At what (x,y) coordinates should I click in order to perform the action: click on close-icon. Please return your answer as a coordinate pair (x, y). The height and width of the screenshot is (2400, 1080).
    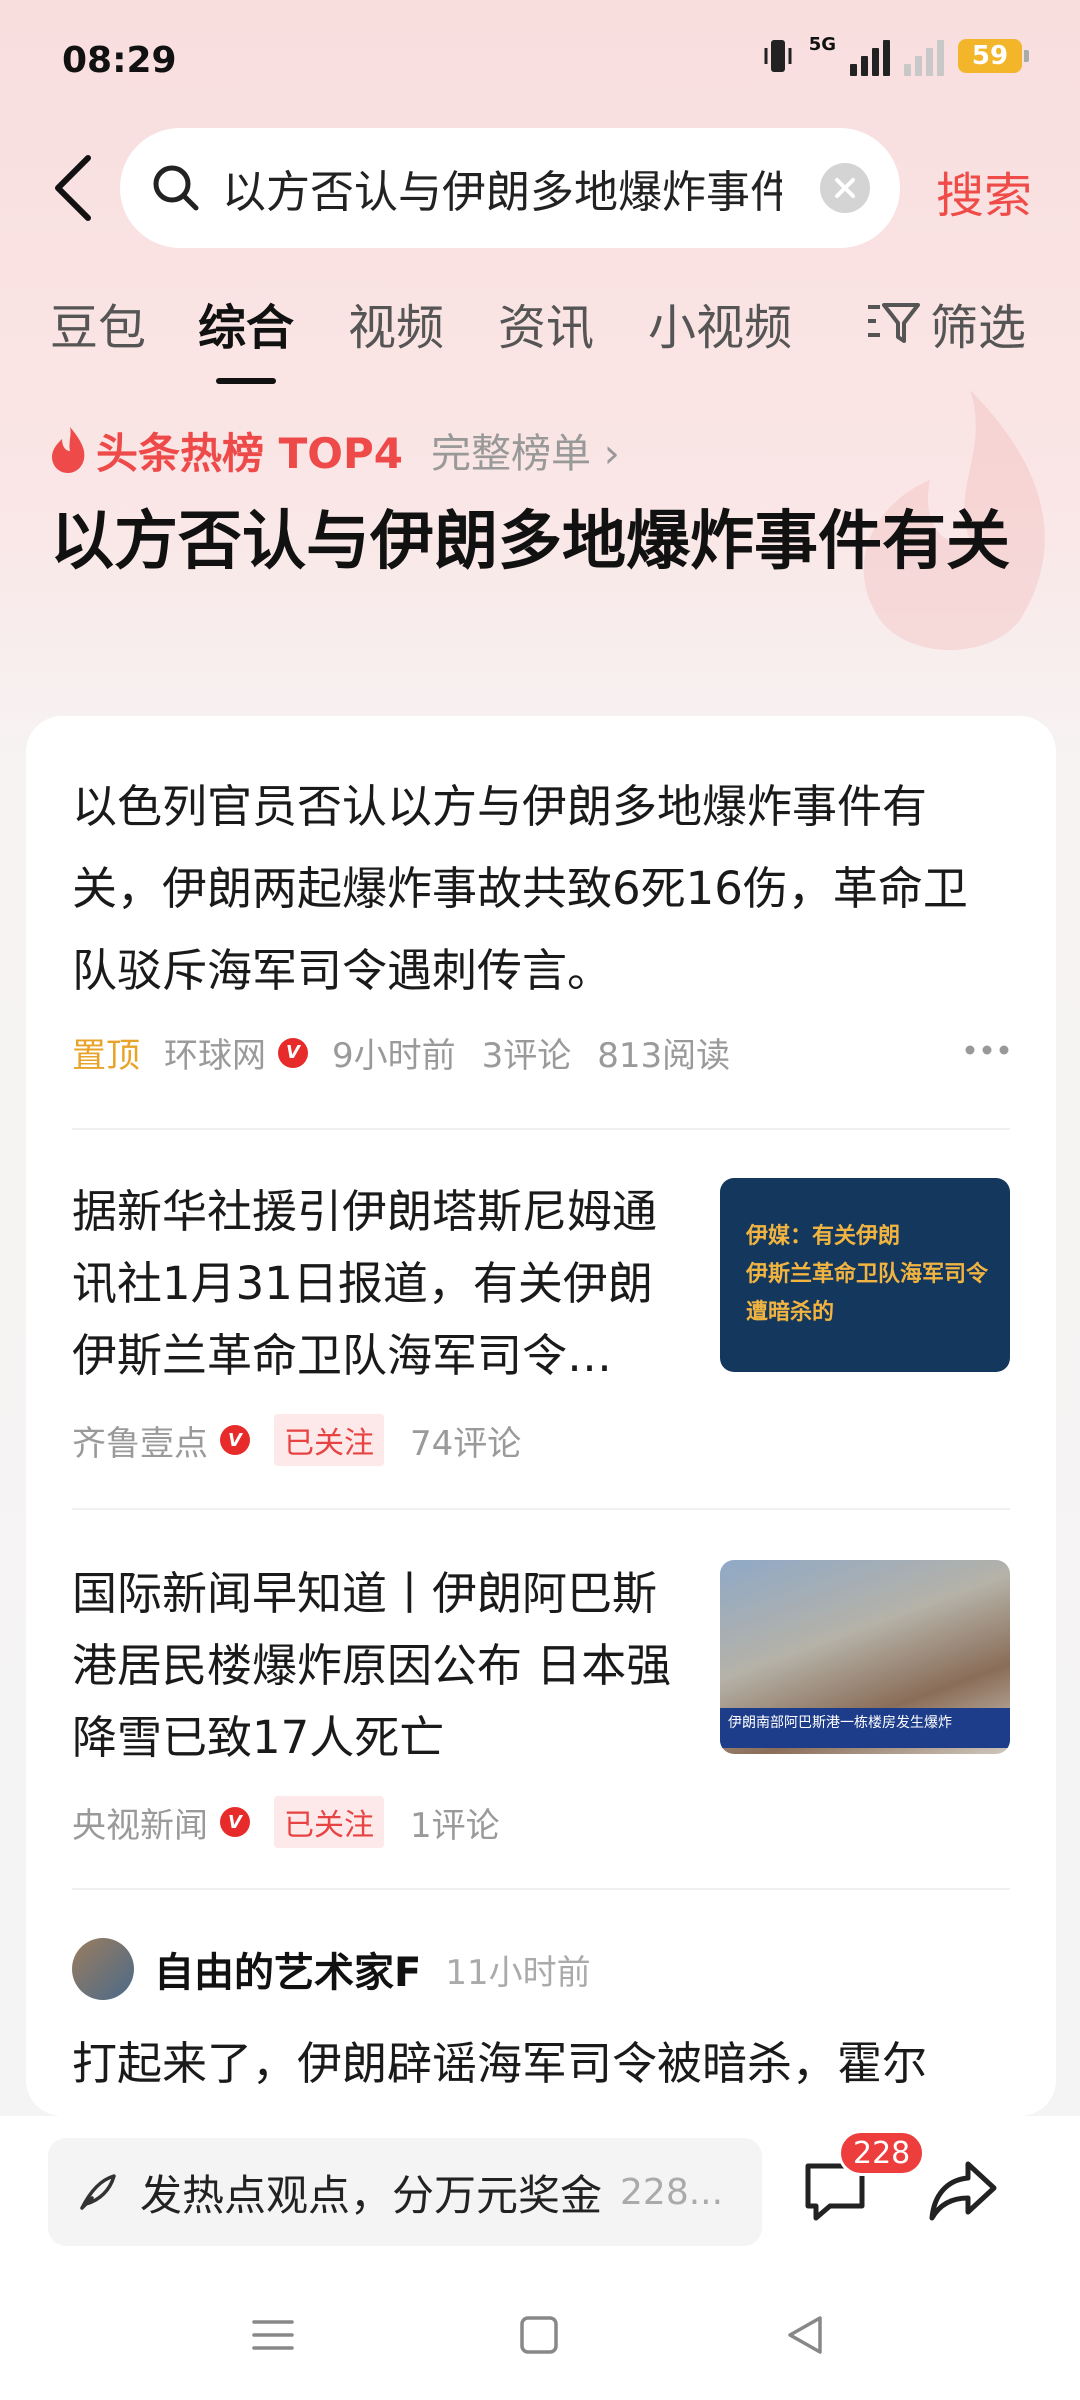
    Looking at the image, I should click on (845, 188).